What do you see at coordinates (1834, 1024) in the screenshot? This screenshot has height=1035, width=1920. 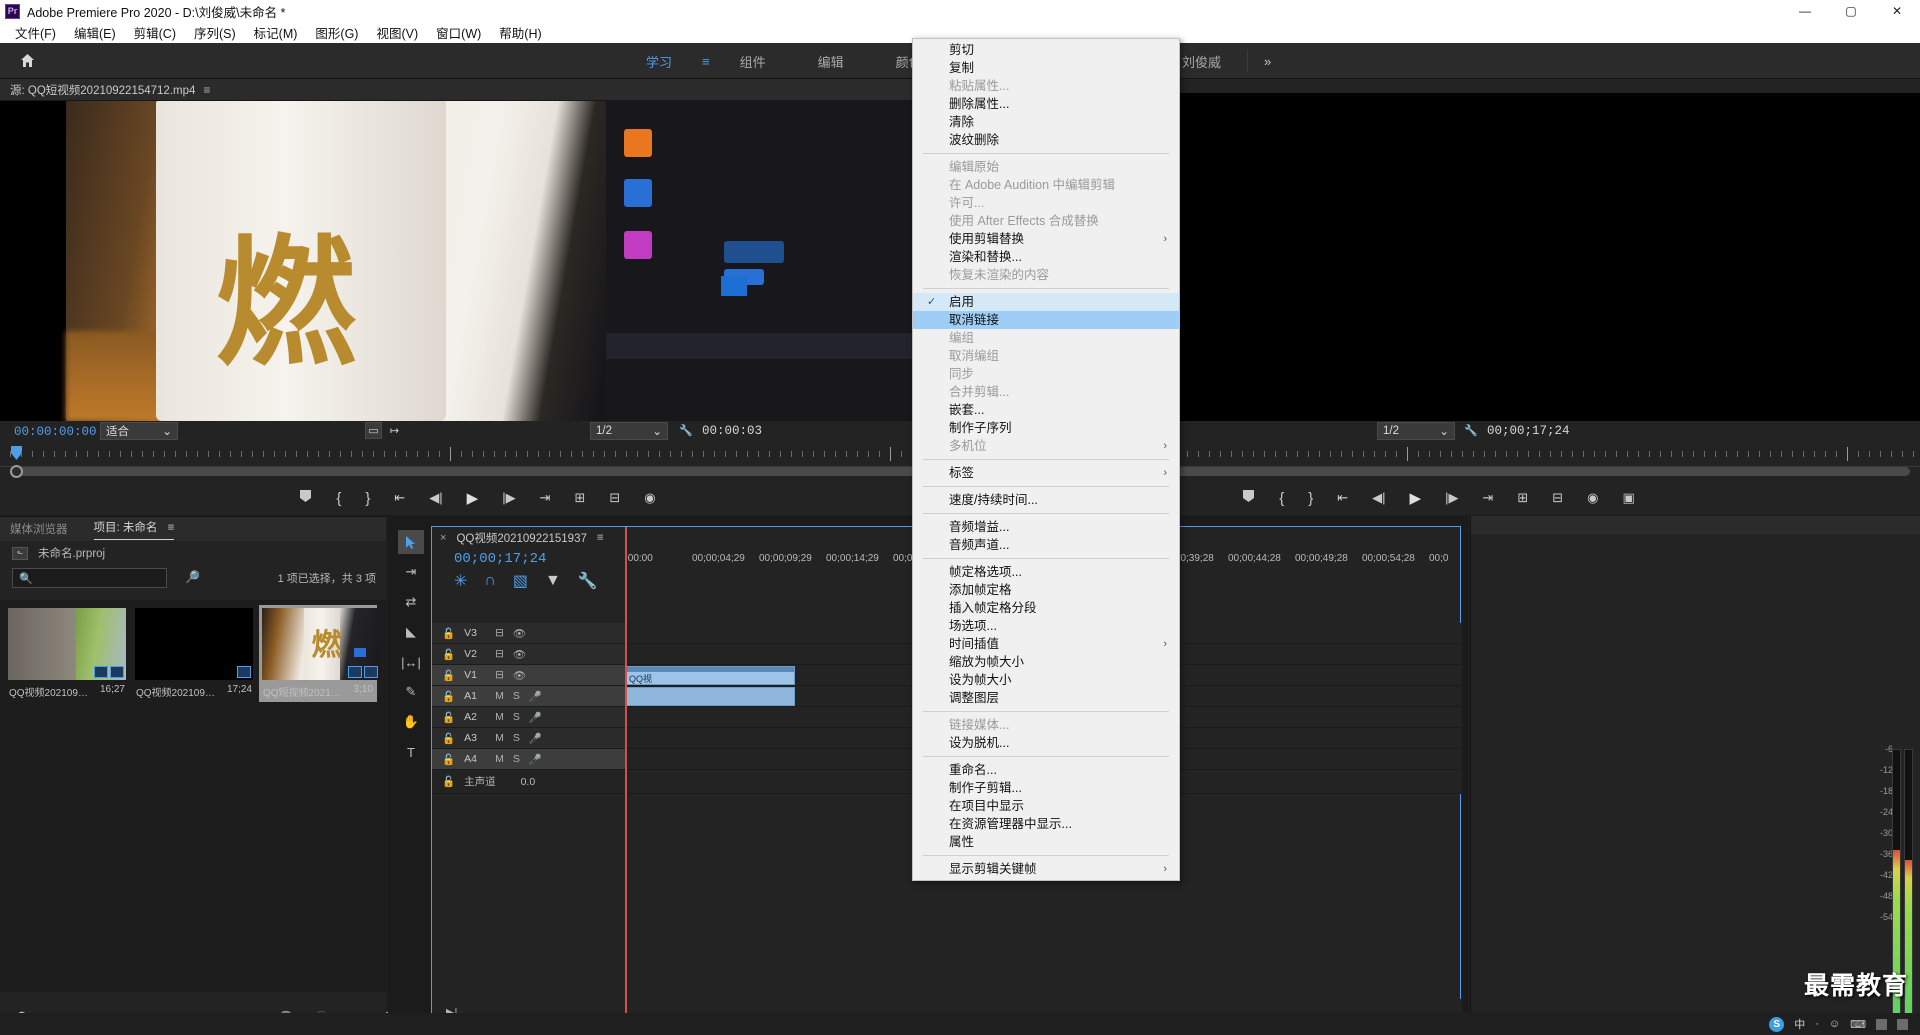 I see `ime-emoji-icon: ☺` at bounding box center [1834, 1024].